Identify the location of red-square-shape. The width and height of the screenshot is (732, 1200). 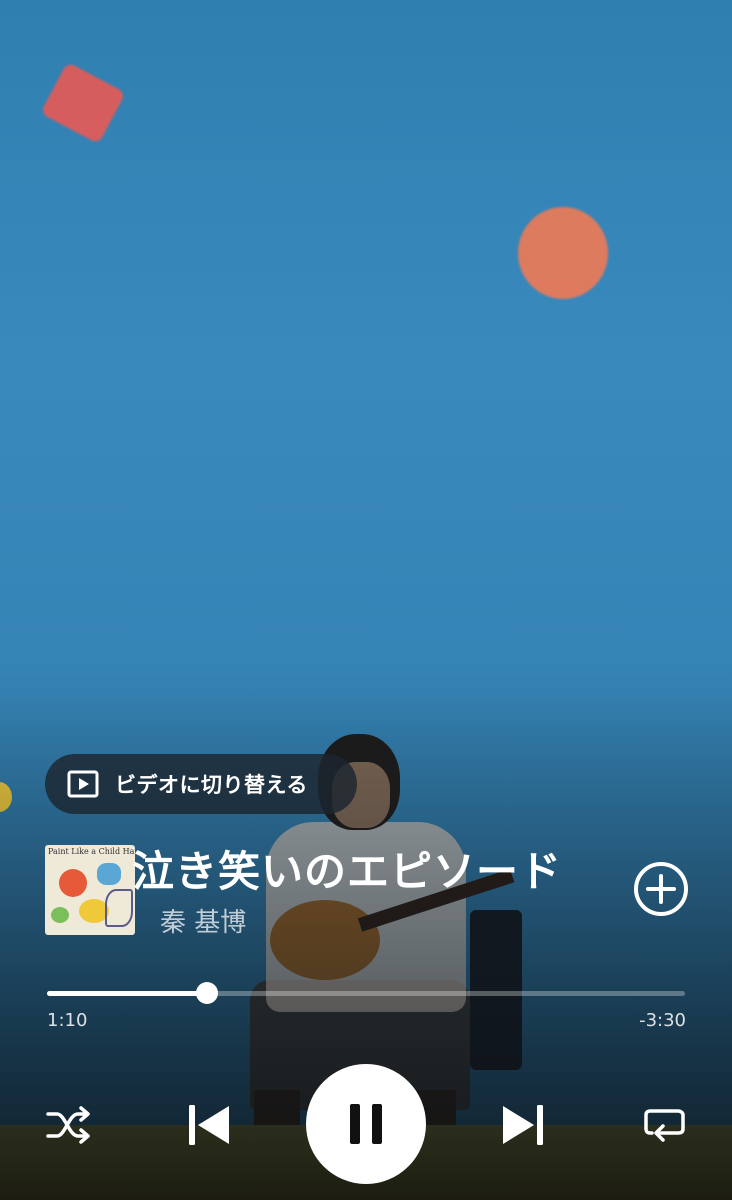
(83, 103).